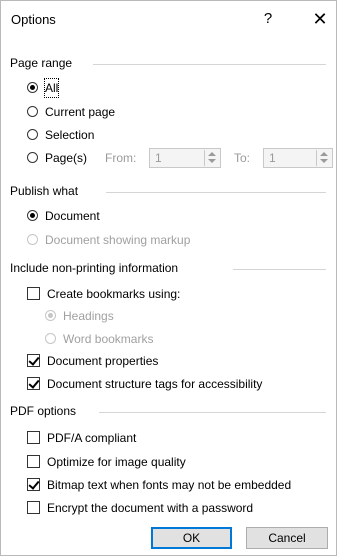 Image resolution: width=337 pixels, height=556 pixels. What do you see at coordinates (114, 294) in the screenshot?
I see `create-bookmarks-label: Create bookmarks using:` at bounding box center [114, 294].